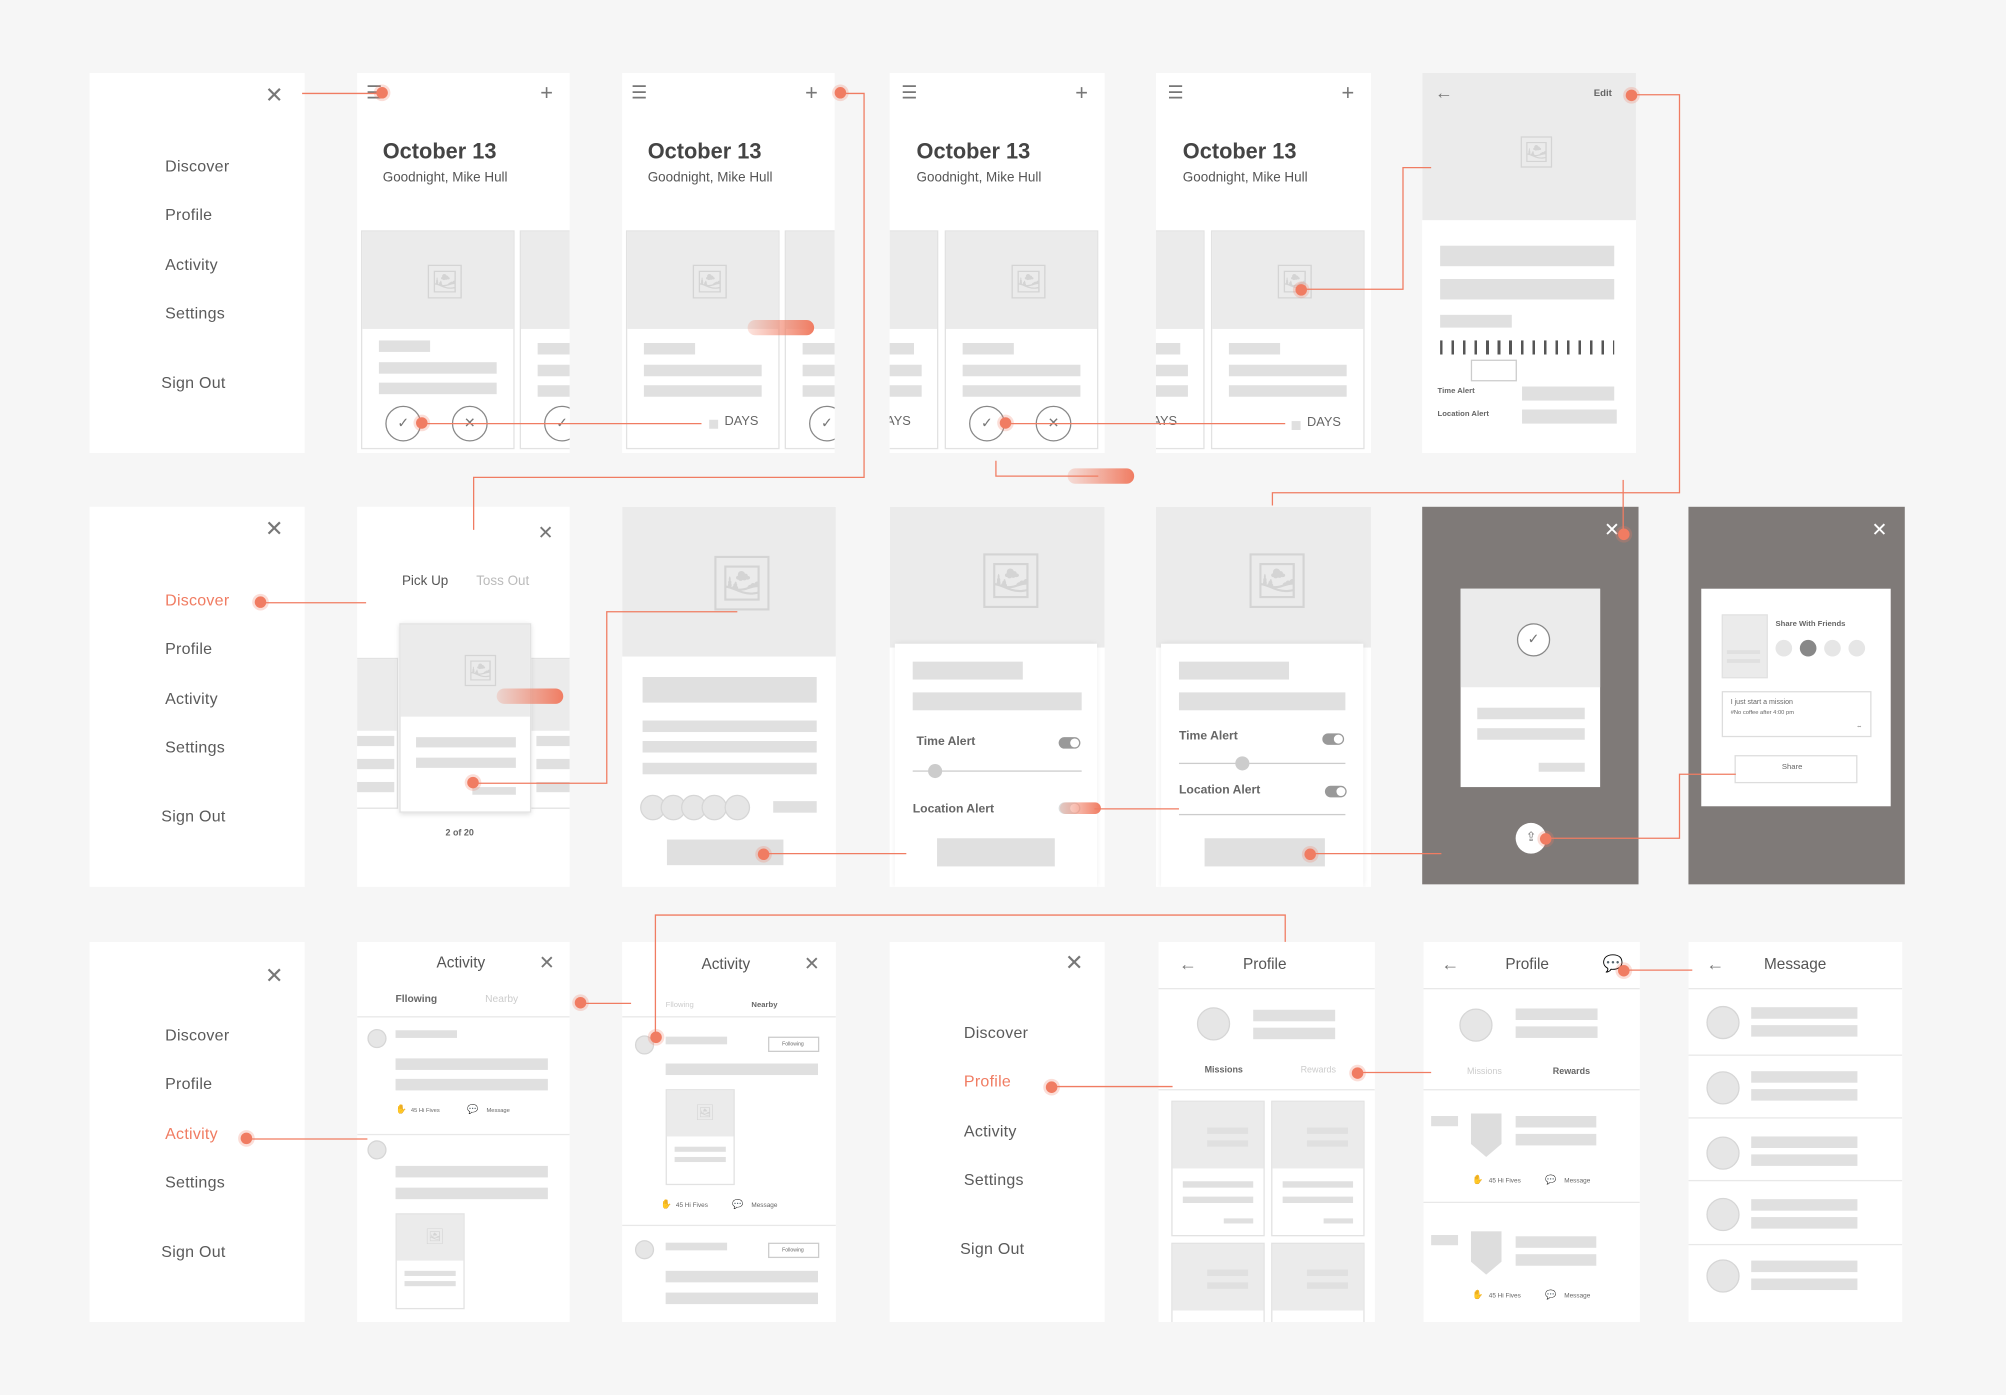  Describe the element at coordinates (425, 580) in the screenshot. I see `tab-pick-up: Pick Up` at that location.